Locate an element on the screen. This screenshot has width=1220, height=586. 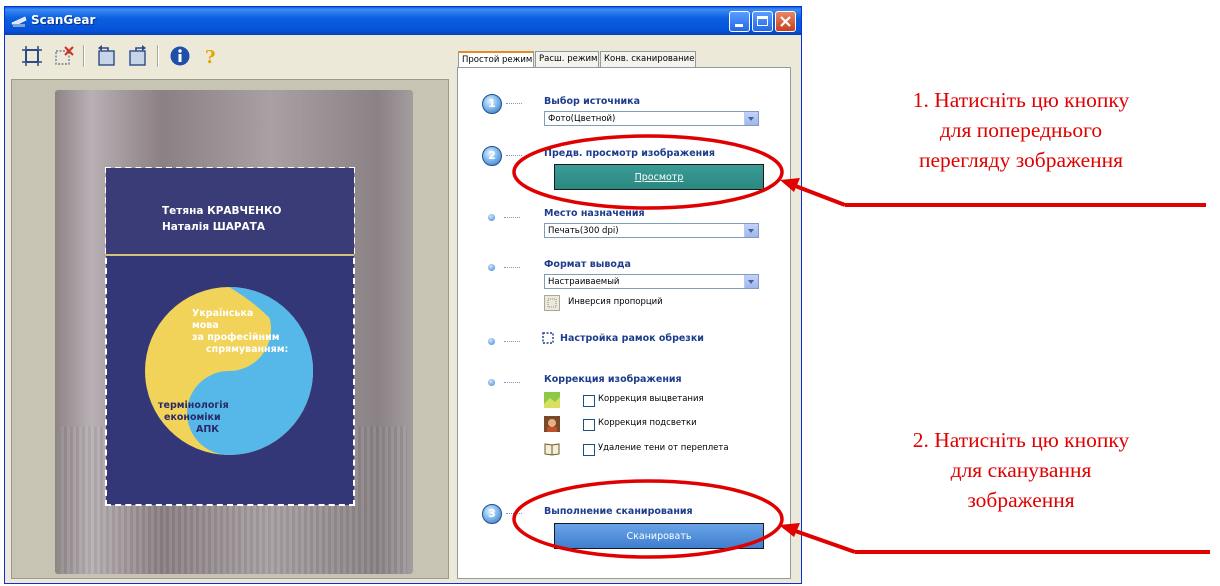
step-2-badge: 2 is located at coordinates (492, 156).